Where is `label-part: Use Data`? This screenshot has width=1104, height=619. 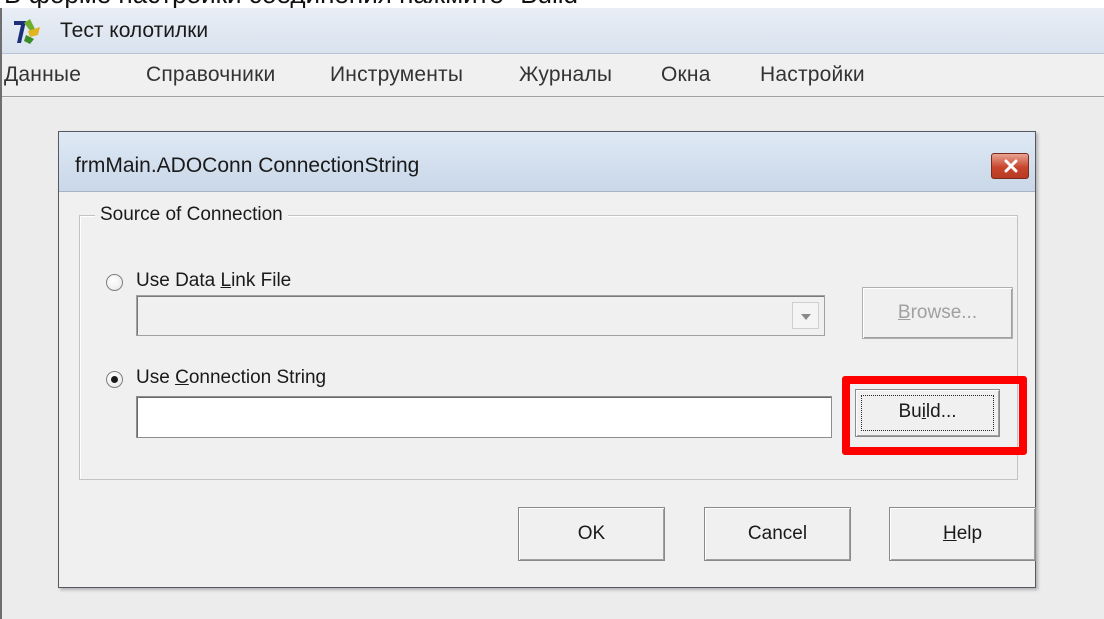 label-part: Use Data is located at coordinates (178, 280).